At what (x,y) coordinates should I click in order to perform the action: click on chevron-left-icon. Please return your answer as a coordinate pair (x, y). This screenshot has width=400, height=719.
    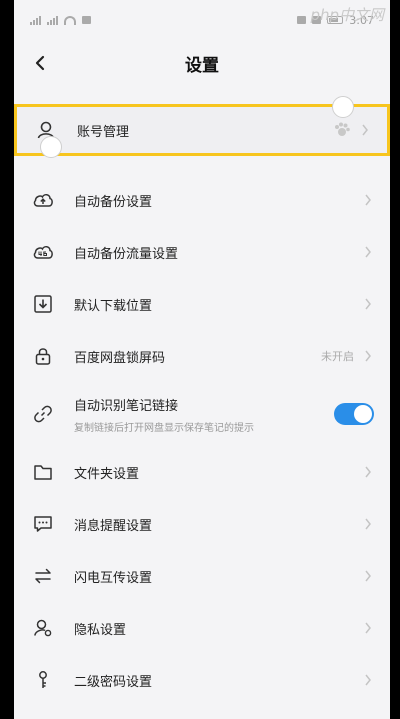
    Looking at the image, I should click on (40, 63).